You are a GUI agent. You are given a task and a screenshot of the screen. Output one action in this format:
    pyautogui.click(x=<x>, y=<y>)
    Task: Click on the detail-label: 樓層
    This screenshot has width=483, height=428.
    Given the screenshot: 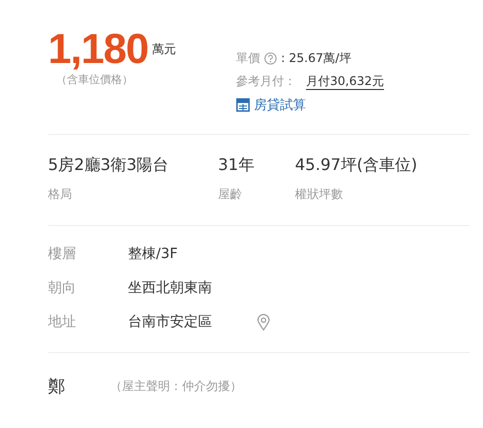 What is the action you would take?
    pyautogui.click(x=62, y=254)
    